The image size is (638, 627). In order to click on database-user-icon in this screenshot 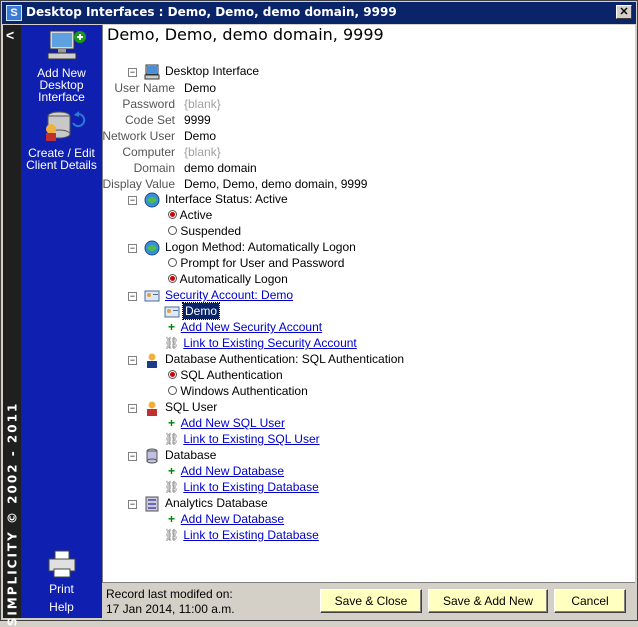, I will do `click(65, 126)`.